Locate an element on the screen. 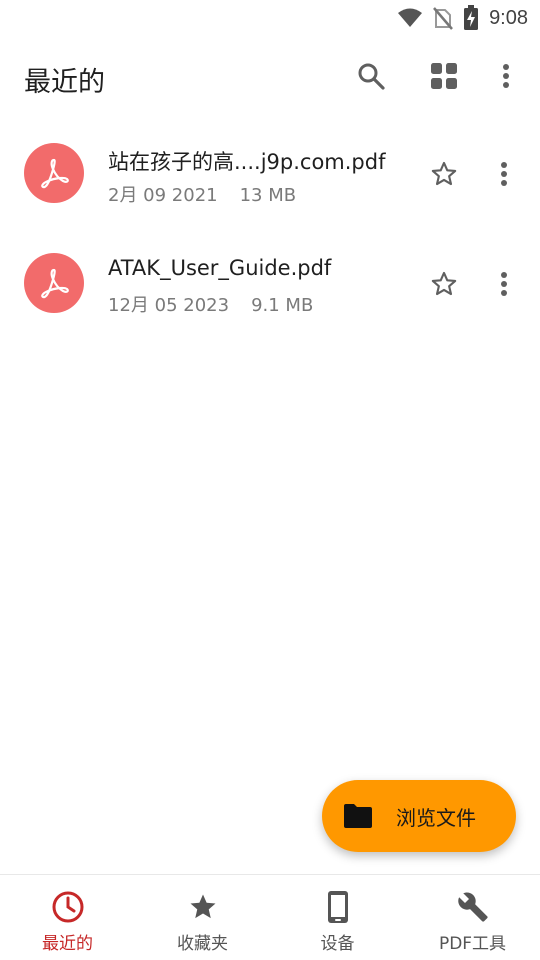 This screenshot has height=960, width=540. file-name: ATAK_User_Guide.pdf is located at coordinates (220, 268).